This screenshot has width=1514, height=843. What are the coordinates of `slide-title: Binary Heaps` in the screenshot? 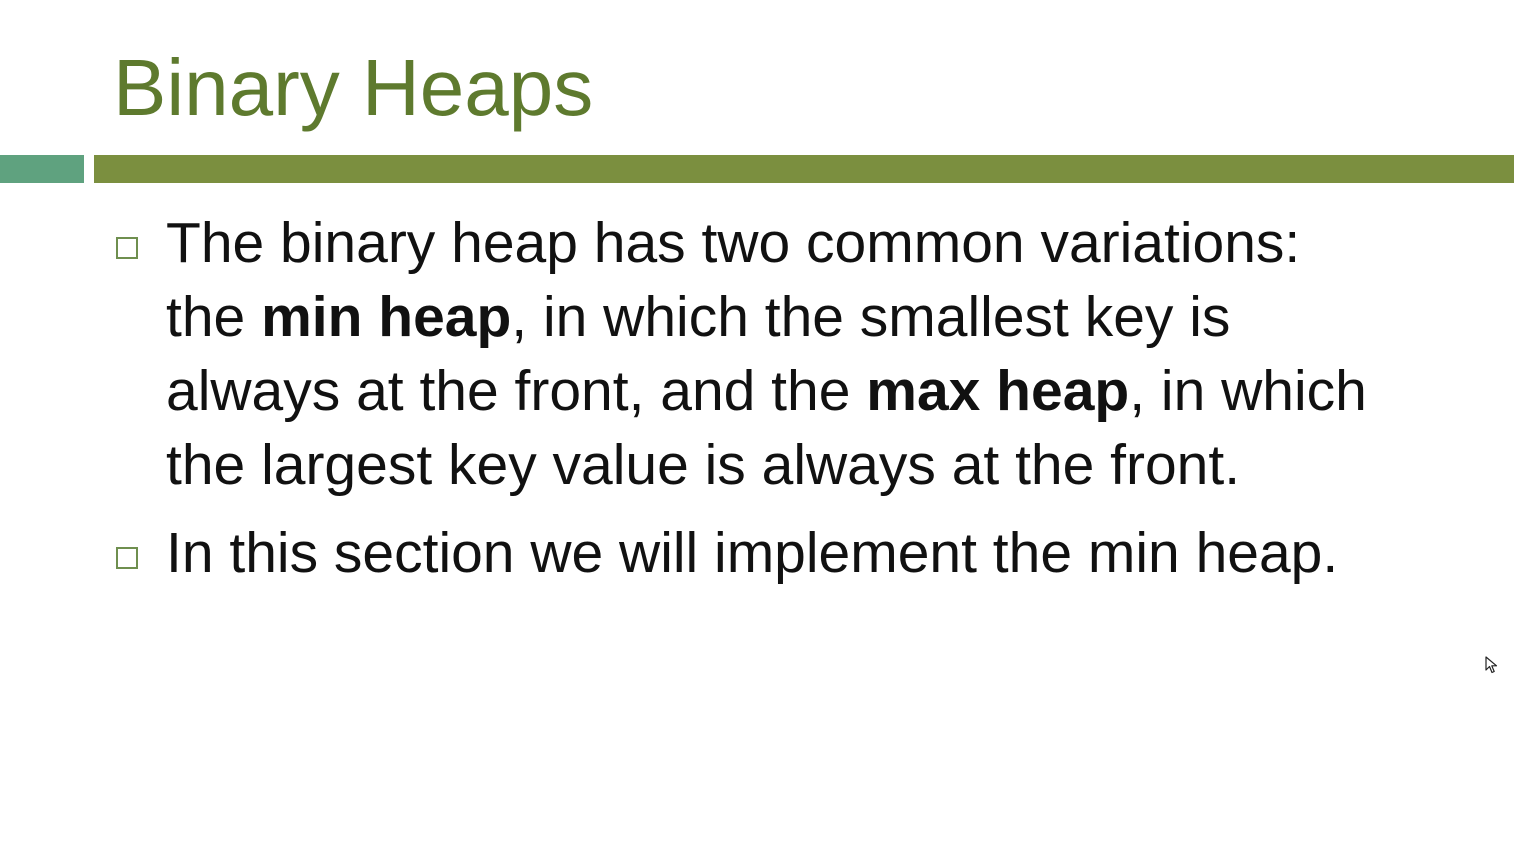 It's located at (353, 87).